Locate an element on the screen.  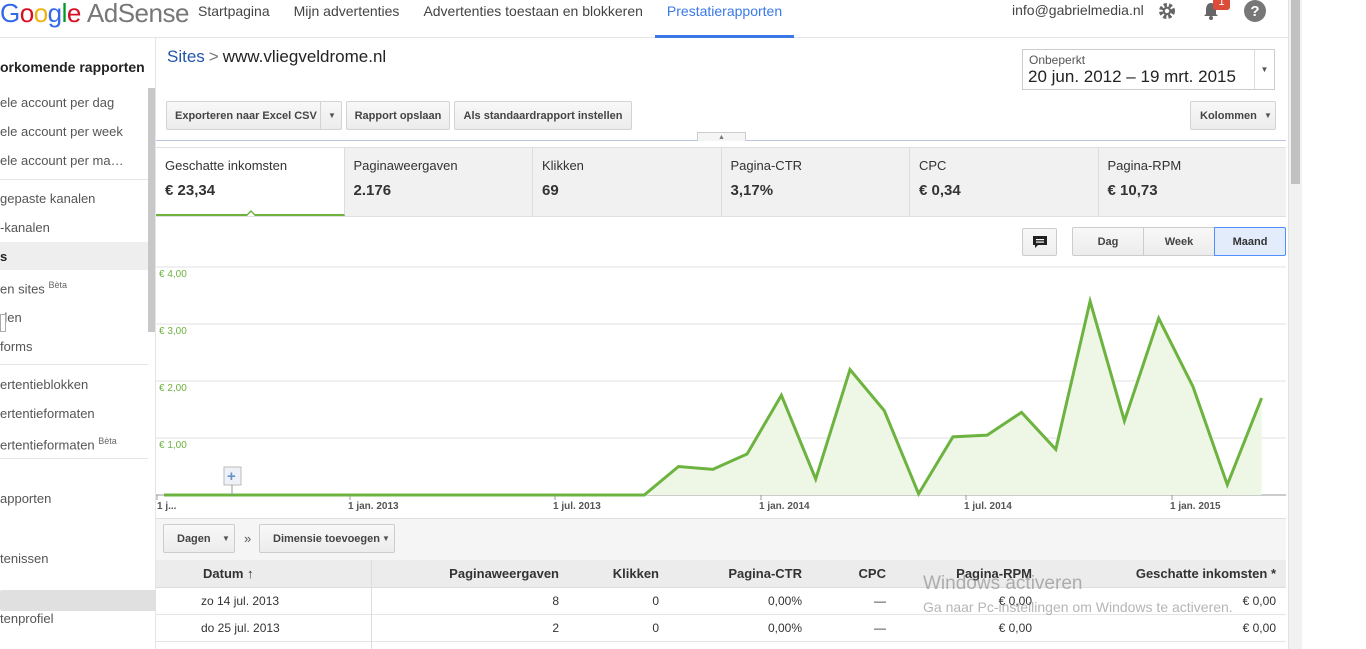
nav-item-home: Startpagina is located at coordinates (234, 19).